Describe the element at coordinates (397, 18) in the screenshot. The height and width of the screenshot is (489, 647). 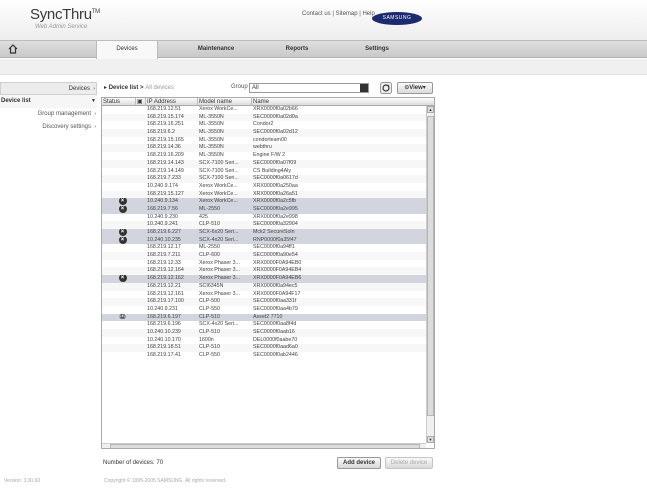
I see `samsung-logo: SAMSUNG` at that location.